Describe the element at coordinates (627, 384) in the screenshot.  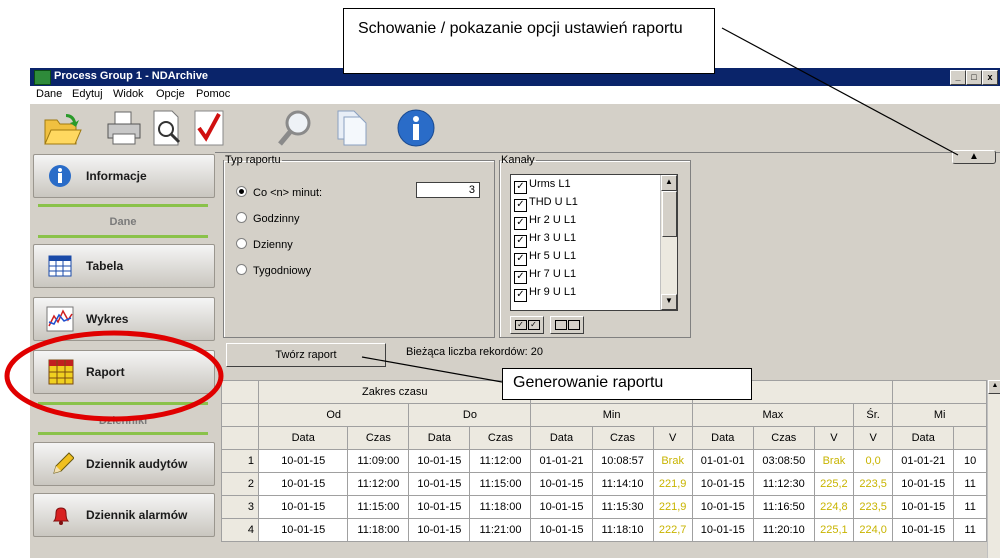
I see `callout-generate-report: Generowanie raportu` at that location.